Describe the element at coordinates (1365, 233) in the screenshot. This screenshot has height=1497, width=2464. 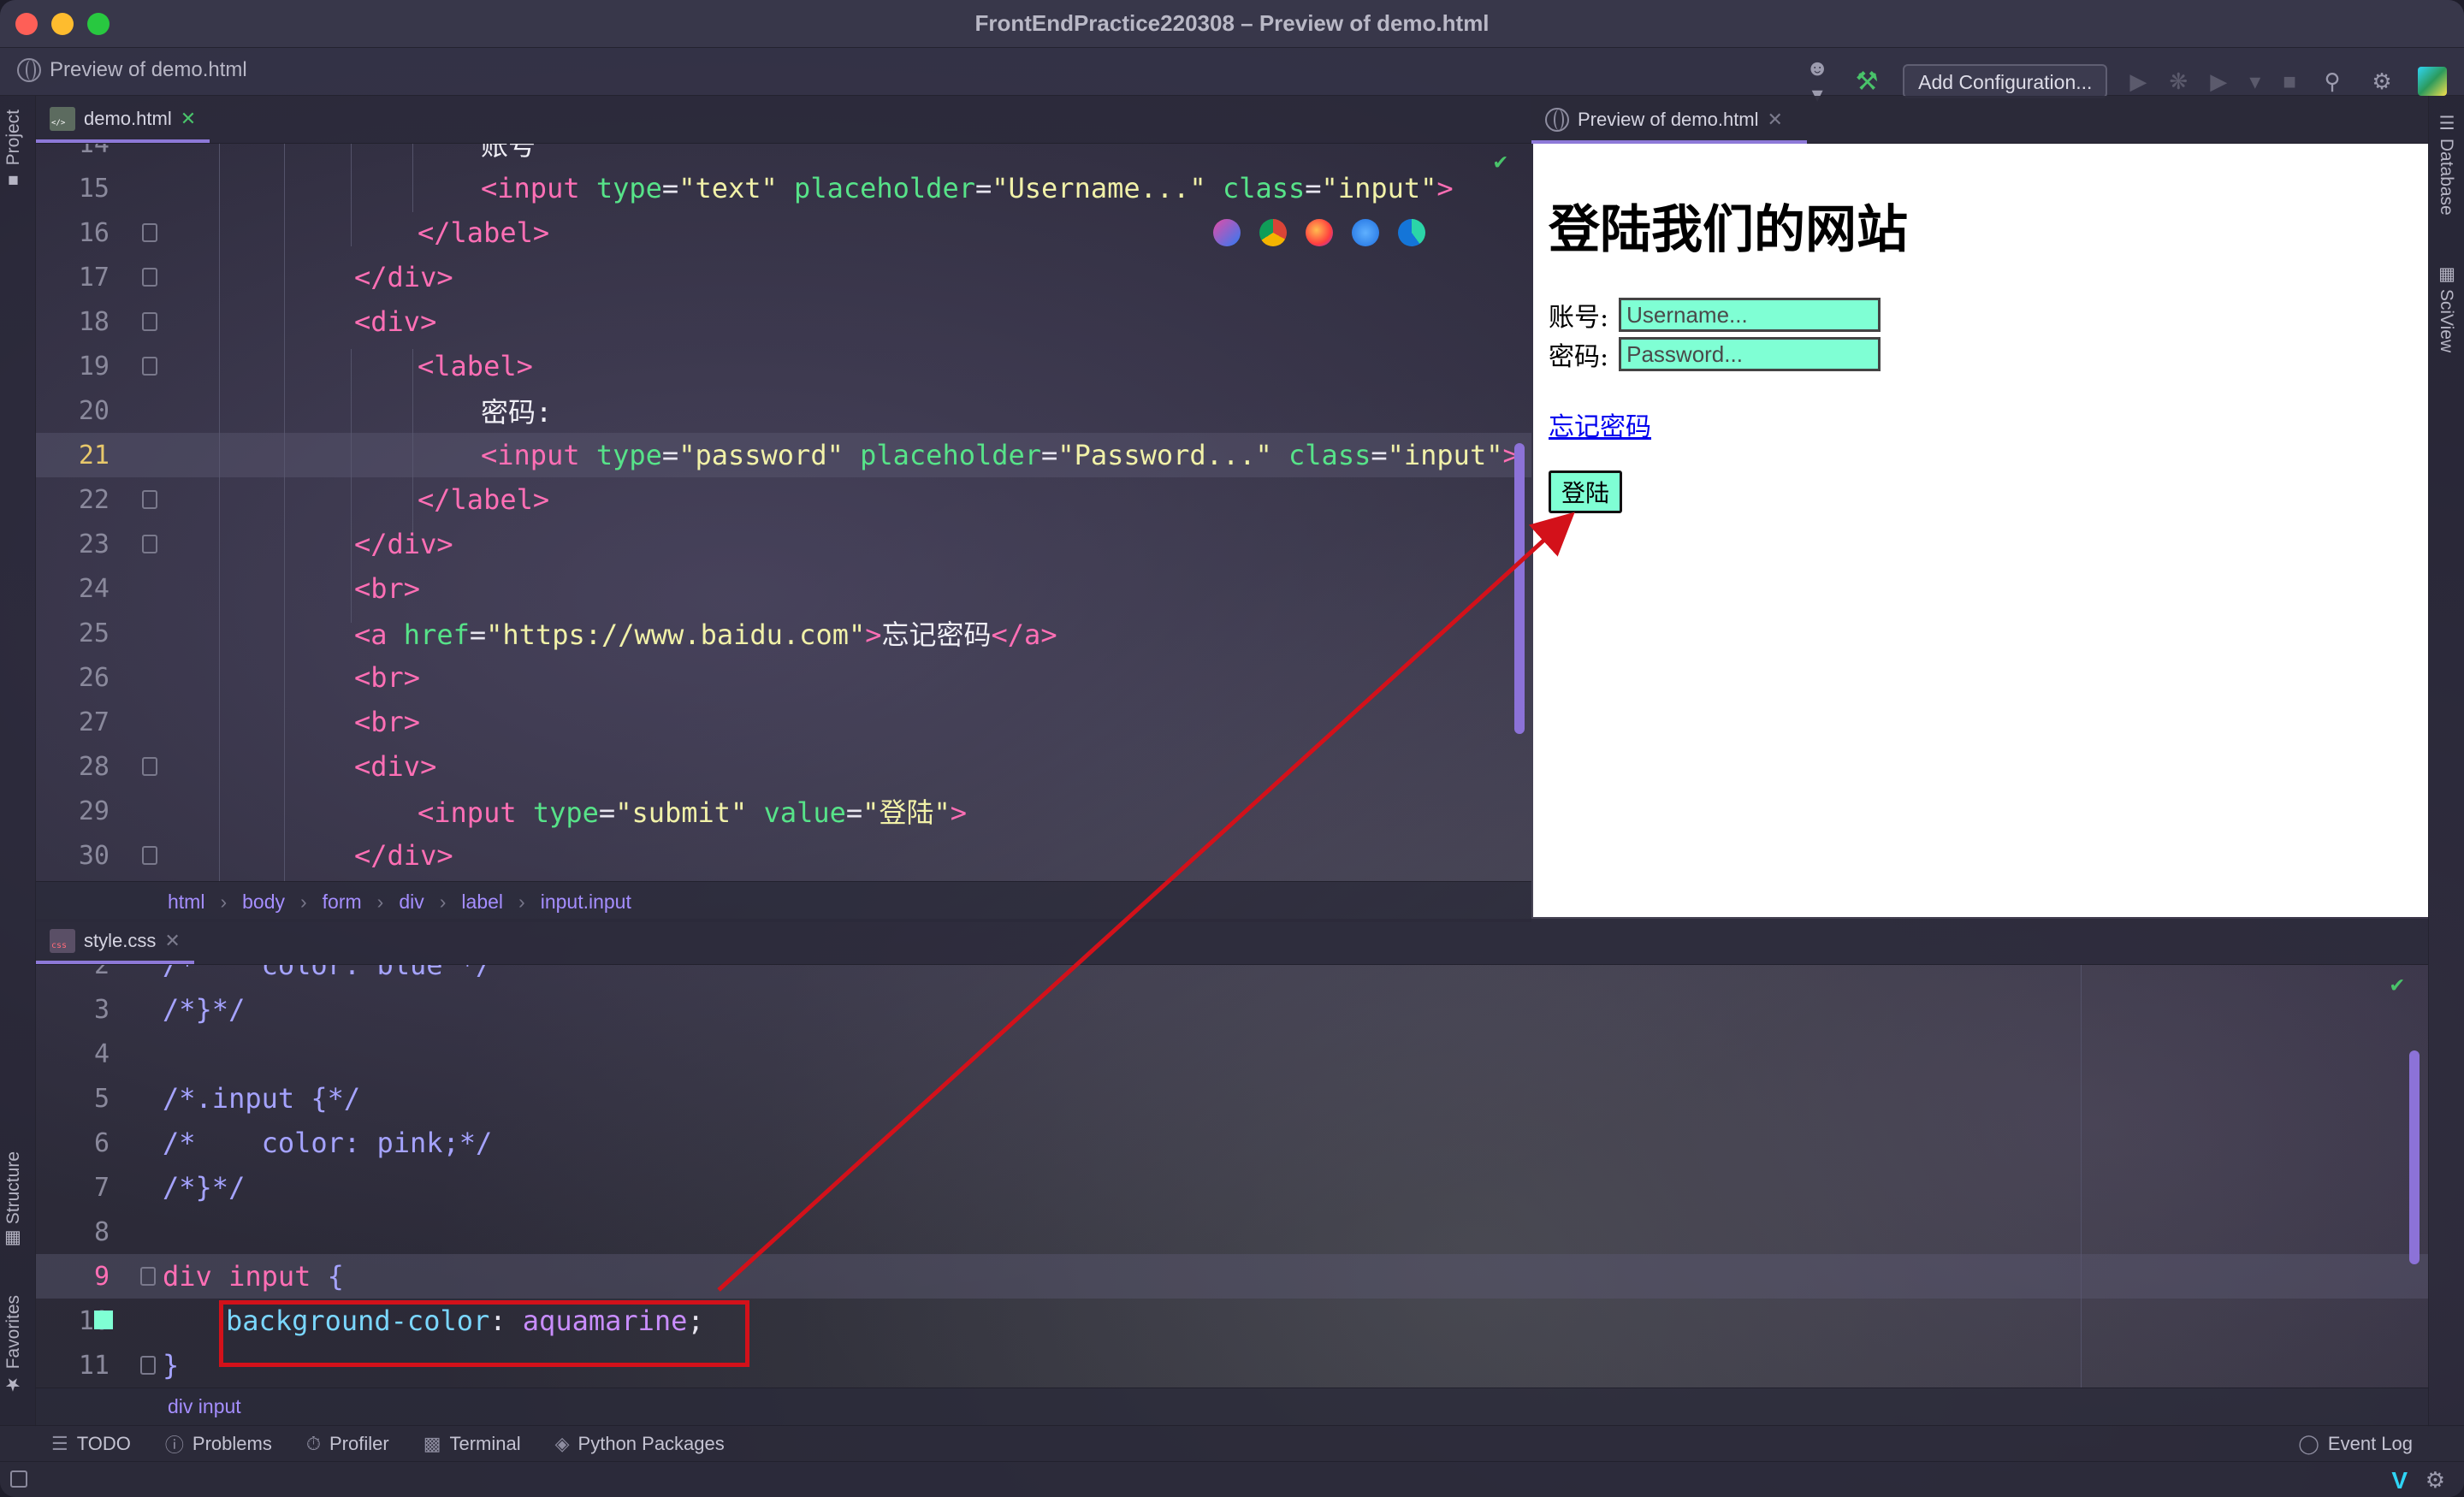
I see `safari-icon` at that location.